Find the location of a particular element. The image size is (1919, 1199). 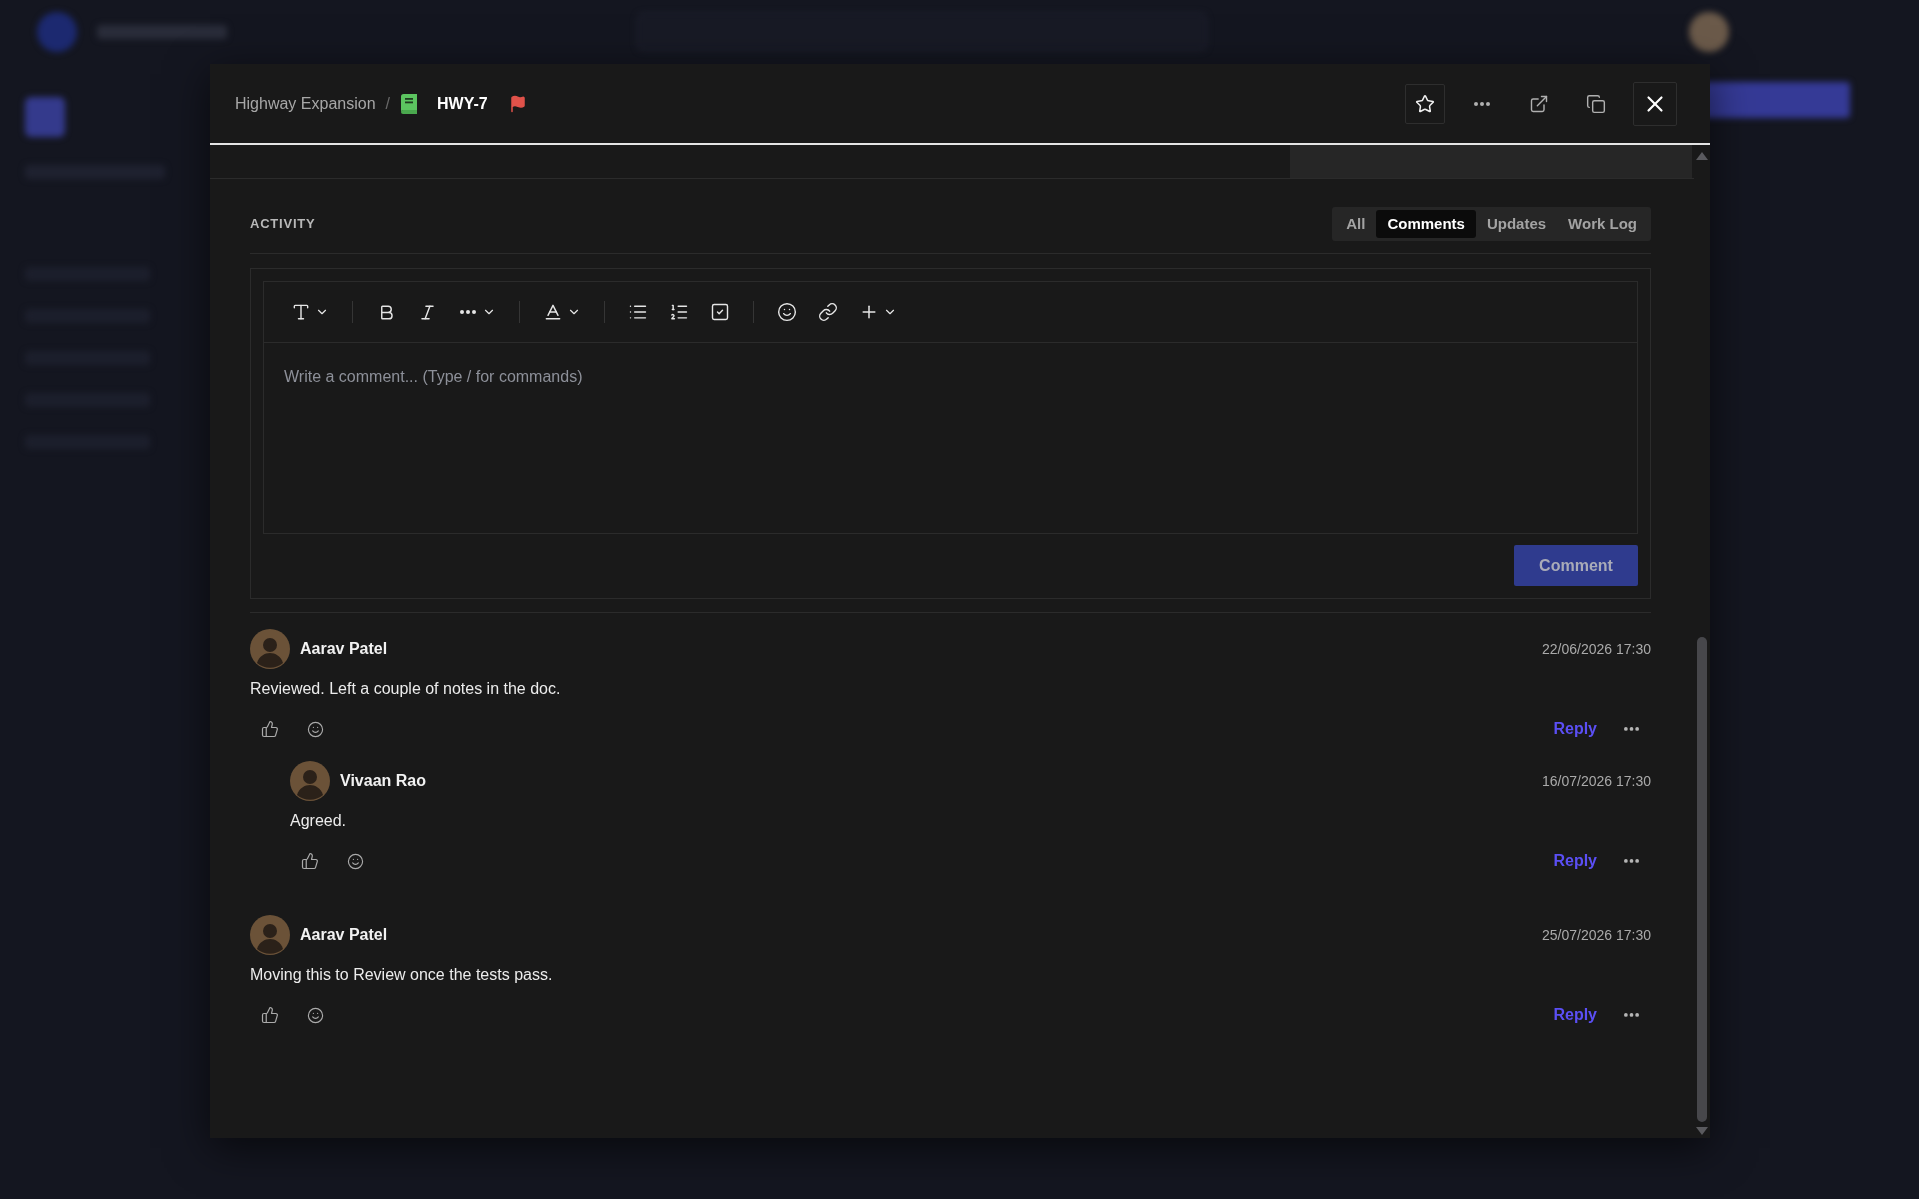

numbered-list-icon is located at coordinates (679, 312).